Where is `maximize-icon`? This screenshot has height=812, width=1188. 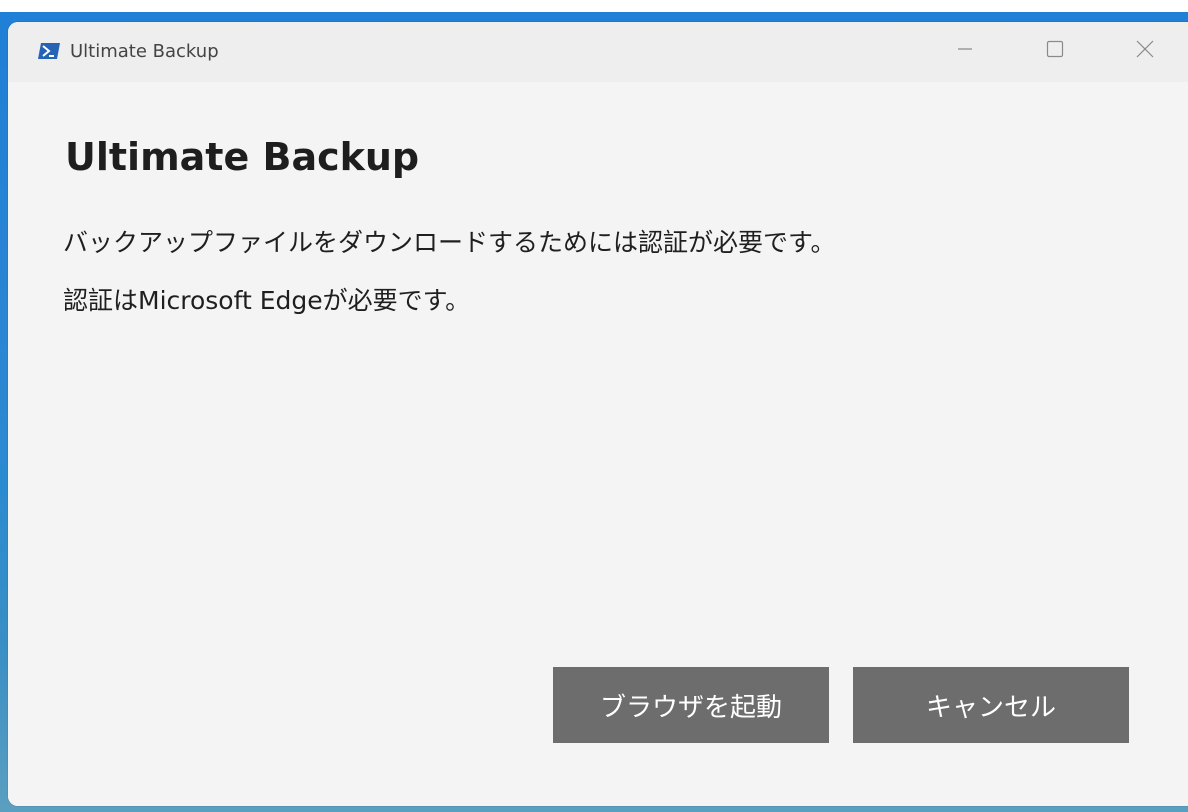 maximize-icon is located at coordinates (1055, 51).